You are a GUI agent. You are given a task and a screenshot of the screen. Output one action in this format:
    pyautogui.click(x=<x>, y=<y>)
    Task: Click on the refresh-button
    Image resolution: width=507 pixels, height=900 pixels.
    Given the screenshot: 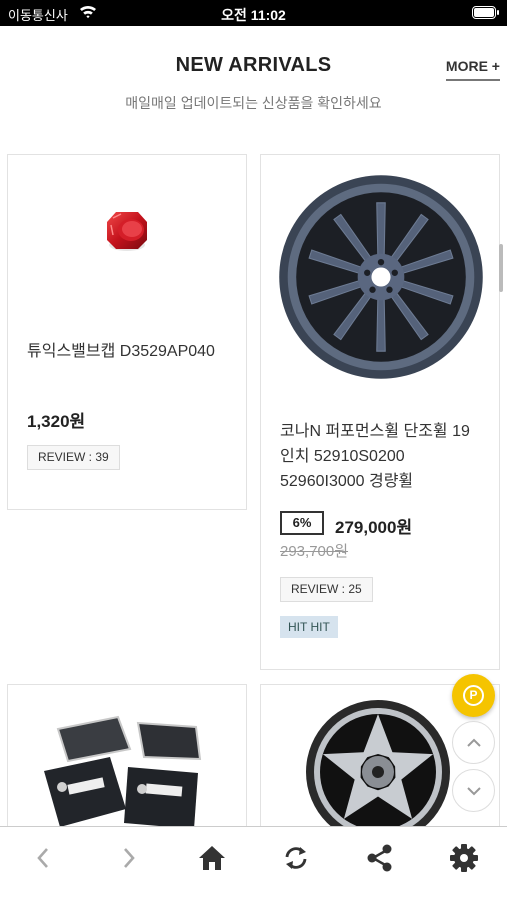 What is the action you would take?
    pyautogui.click(x=296, y=858)
    